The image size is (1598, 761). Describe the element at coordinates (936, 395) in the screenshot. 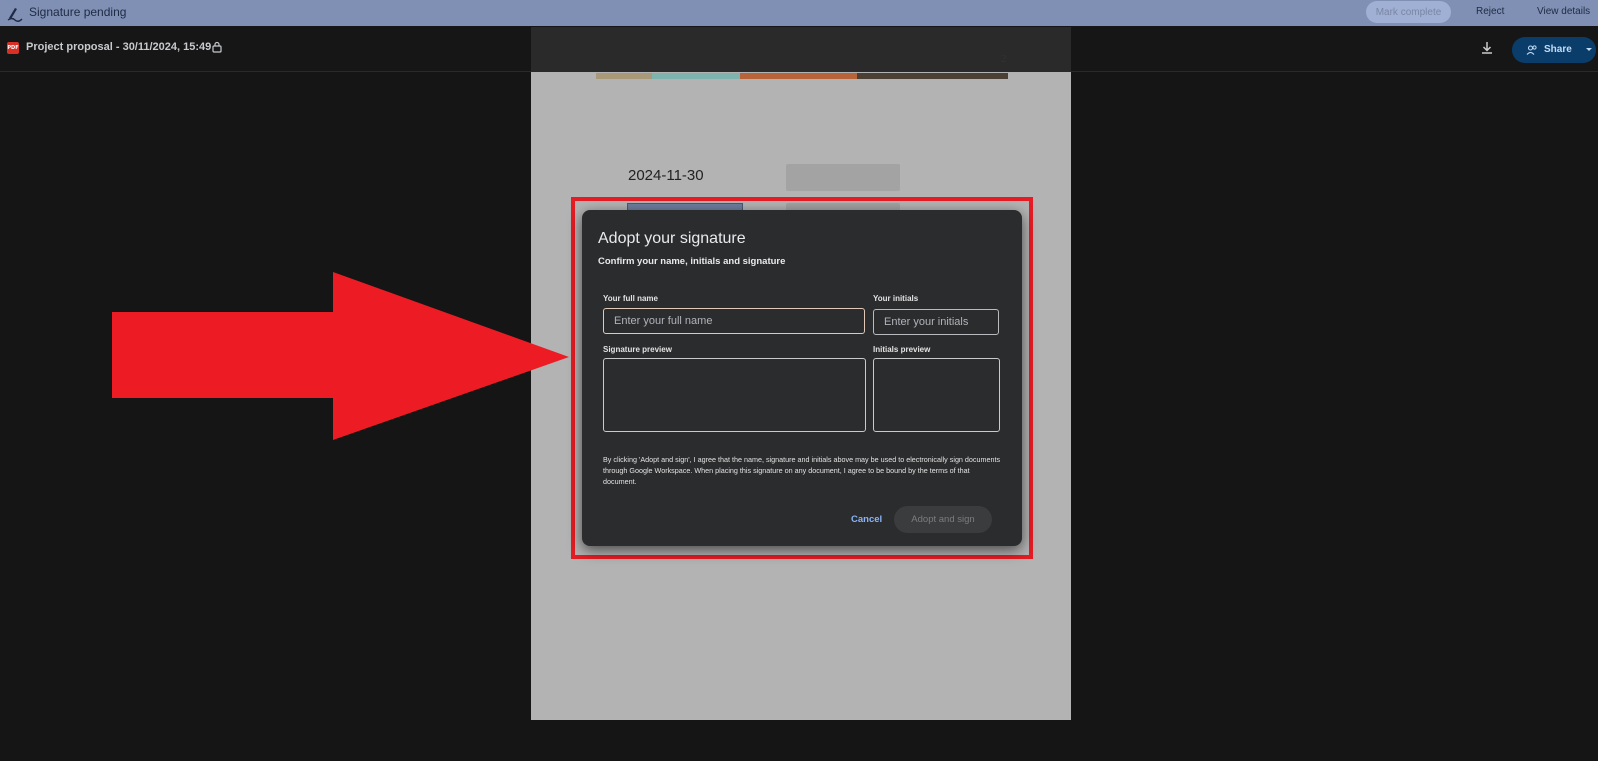

I see `initials-preview-box` at that location.